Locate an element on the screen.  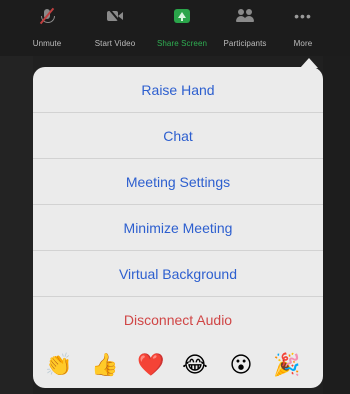
menu-item-minimize-meeting: Minimize Meeting is located at coordinates (178, 228).